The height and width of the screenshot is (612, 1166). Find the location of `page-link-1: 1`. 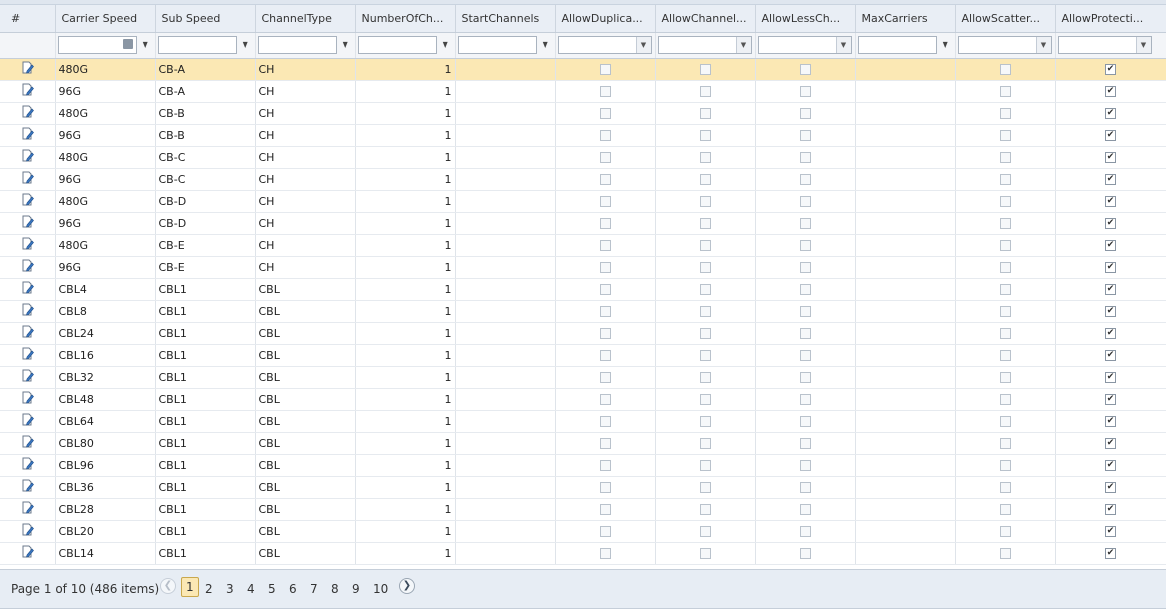

page-link-1: 1 is located at coordinates (190, 587).